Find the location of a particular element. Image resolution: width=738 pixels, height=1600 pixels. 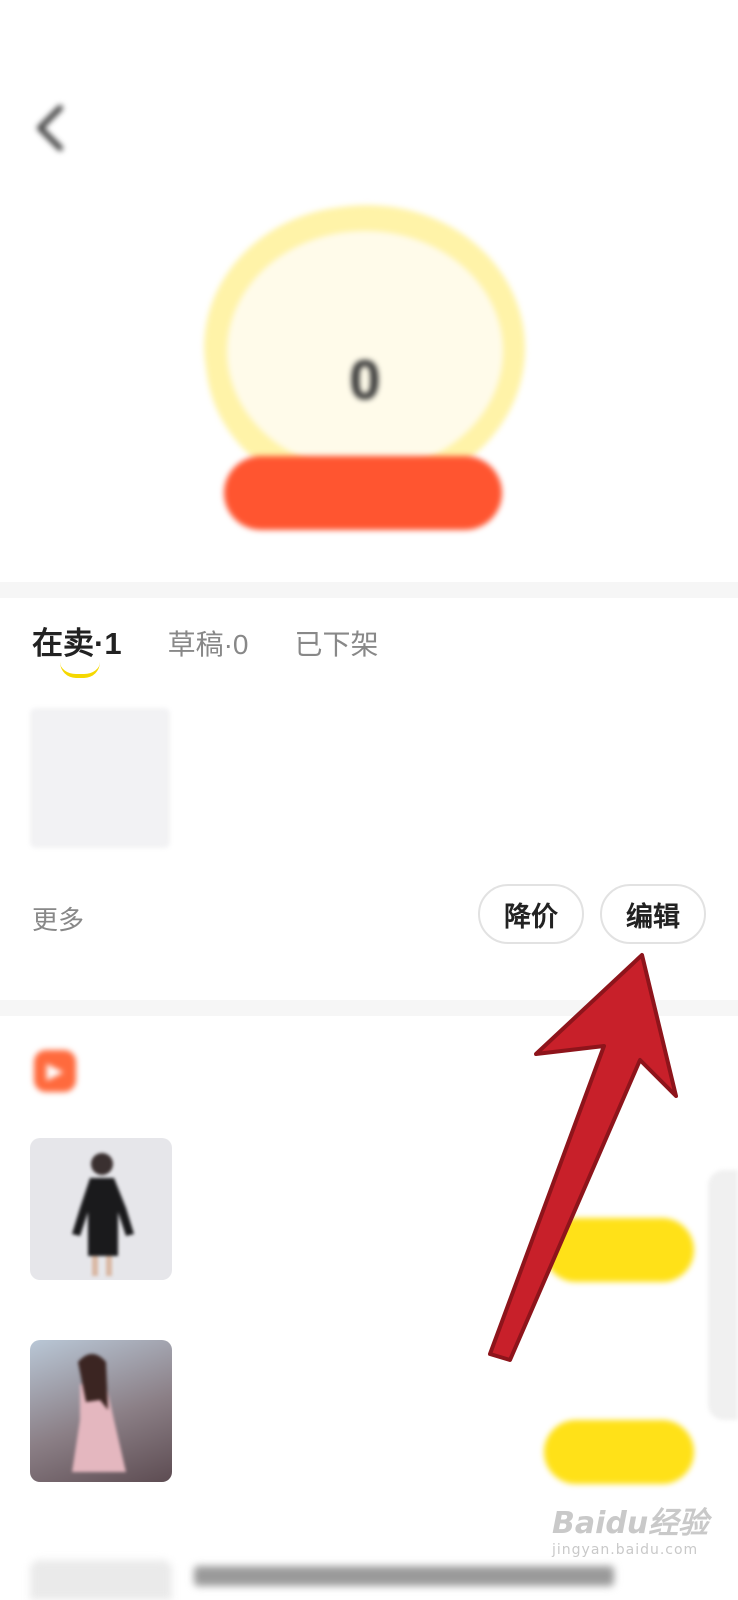

status-bar is located at coordinates (473, 53).